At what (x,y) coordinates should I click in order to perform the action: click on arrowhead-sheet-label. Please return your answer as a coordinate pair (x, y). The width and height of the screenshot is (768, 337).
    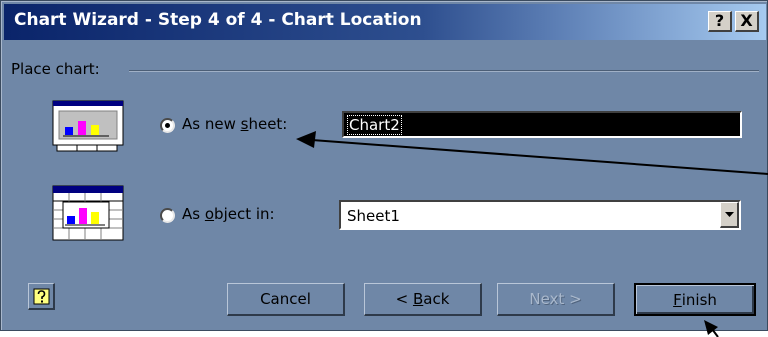
    Looking at the image, I should click on (306, 139).